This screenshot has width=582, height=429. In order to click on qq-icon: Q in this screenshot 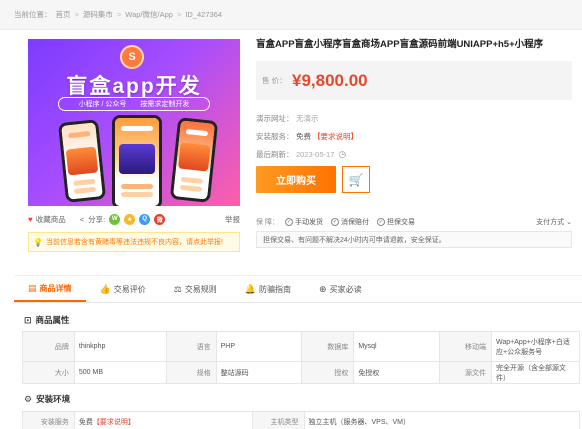, I will do `click(145, 219)`.